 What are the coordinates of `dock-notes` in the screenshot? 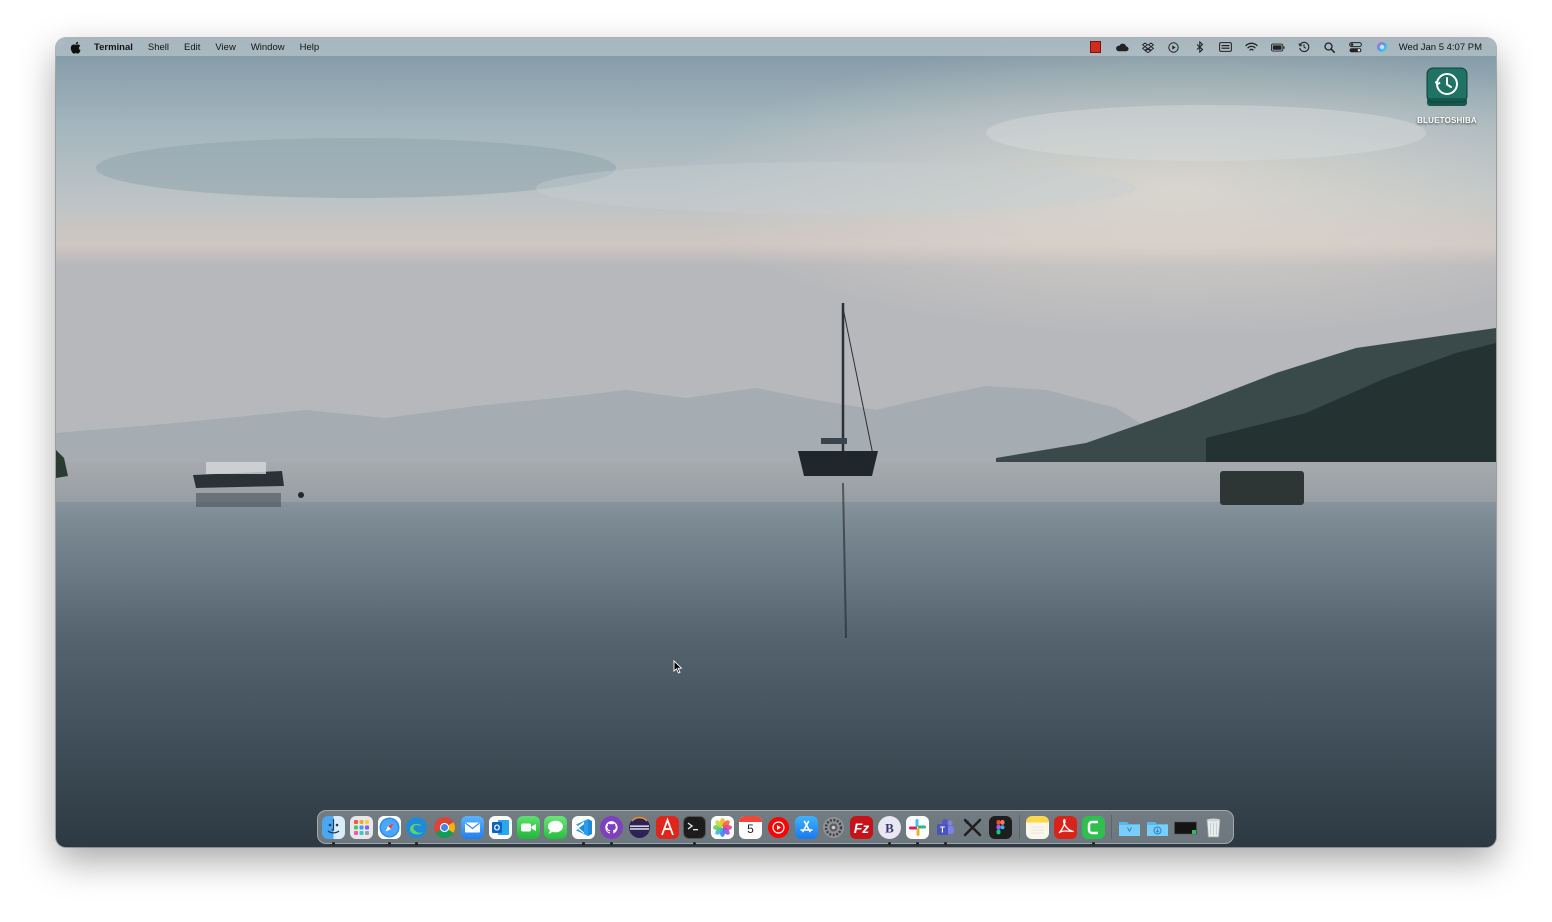 It's located at (1037, 827).